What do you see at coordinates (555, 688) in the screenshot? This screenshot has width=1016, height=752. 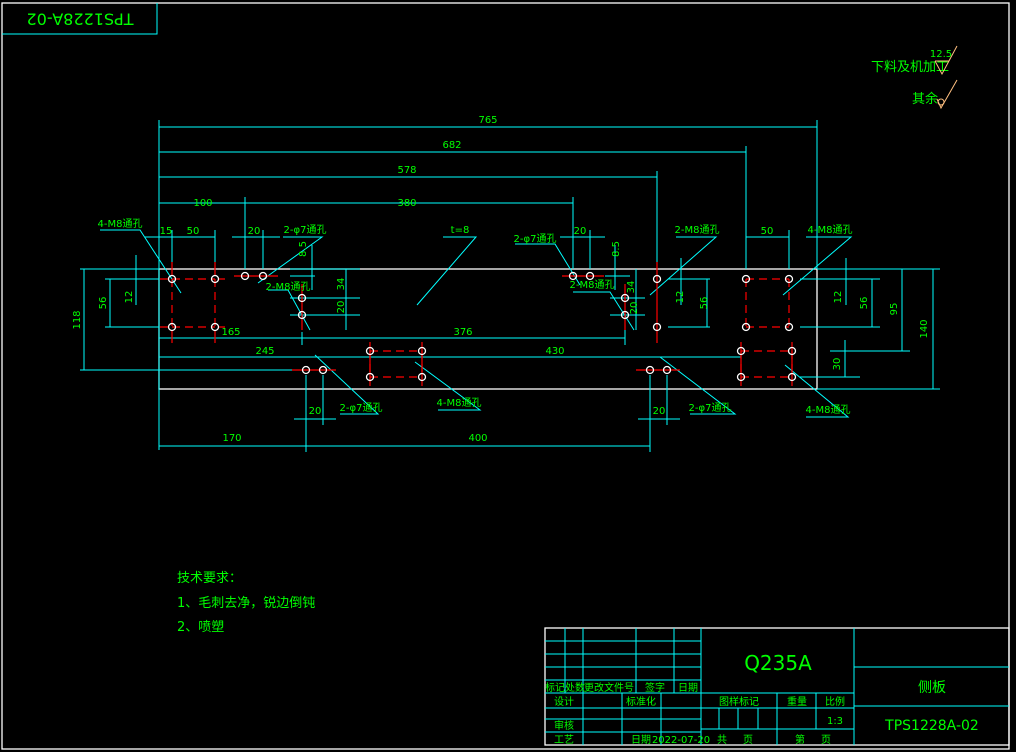 I see `header-mark: 标记` at bounding box center [555, 688].